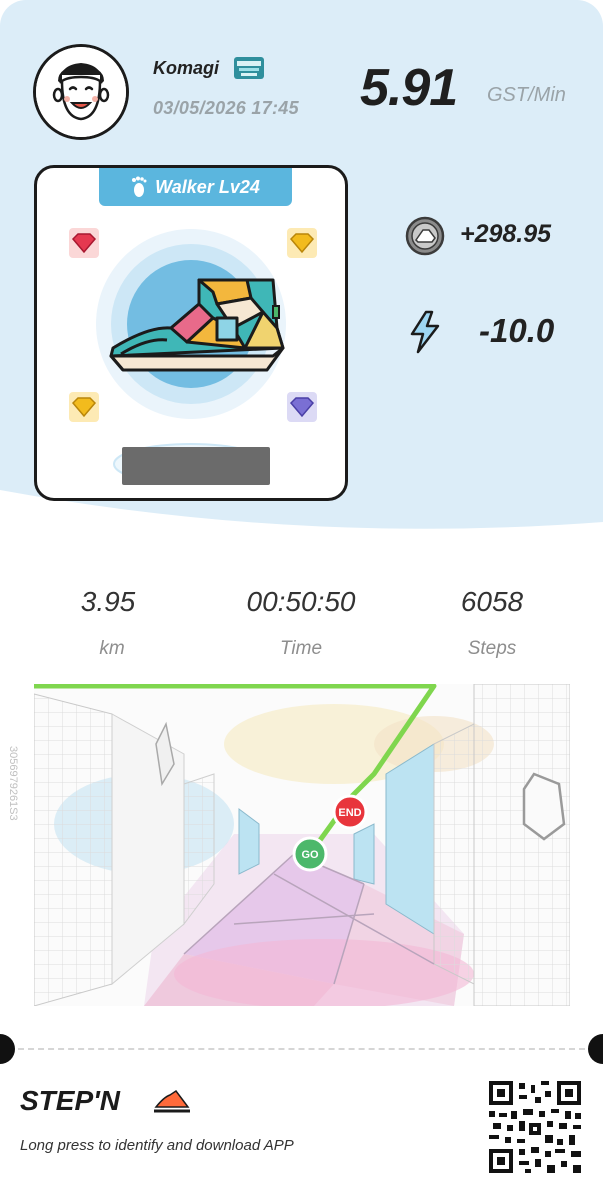  What do you see at coordinates (425, 236) in the screenshot?
I see `gst-coin-icon` at bounding box center [425, 236].